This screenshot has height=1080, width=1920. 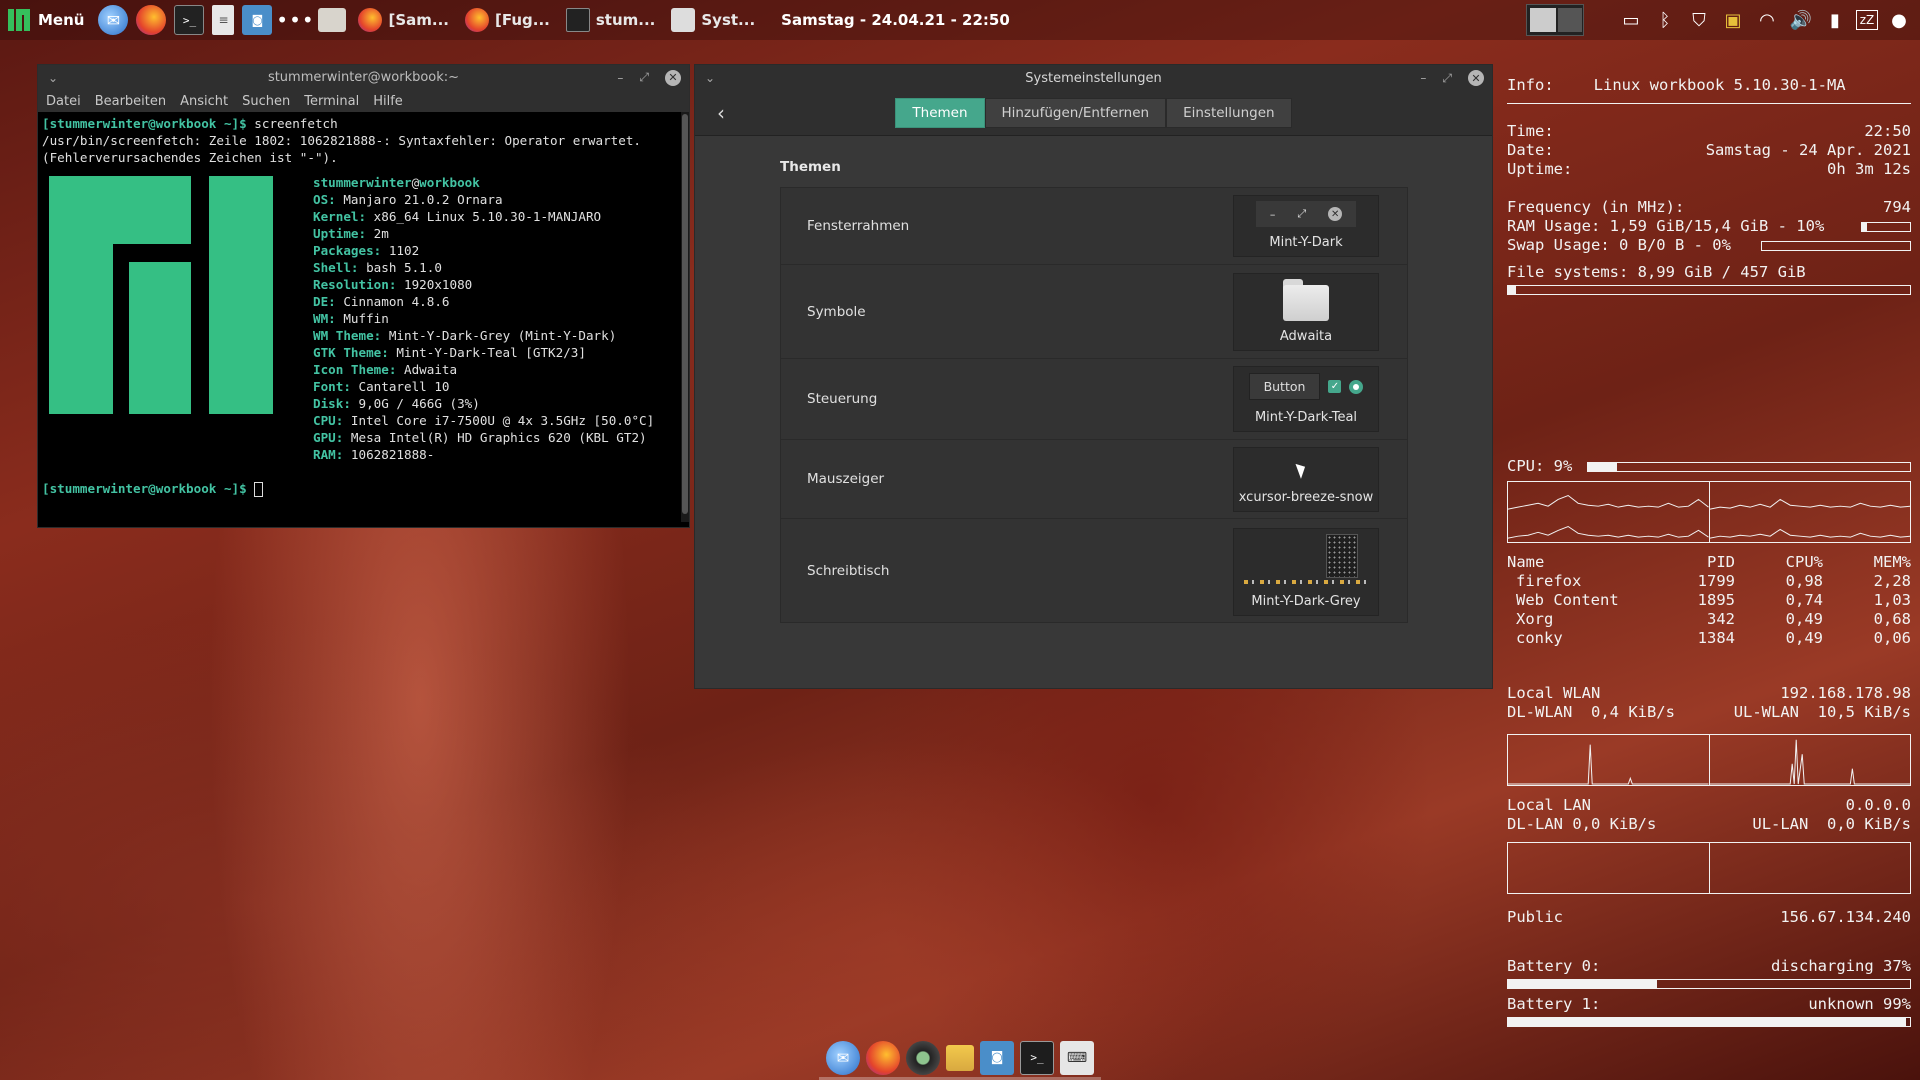 I want to click on info-value: Linux workbook 5.10.30-1-MA, so click(x=1719, y=85).